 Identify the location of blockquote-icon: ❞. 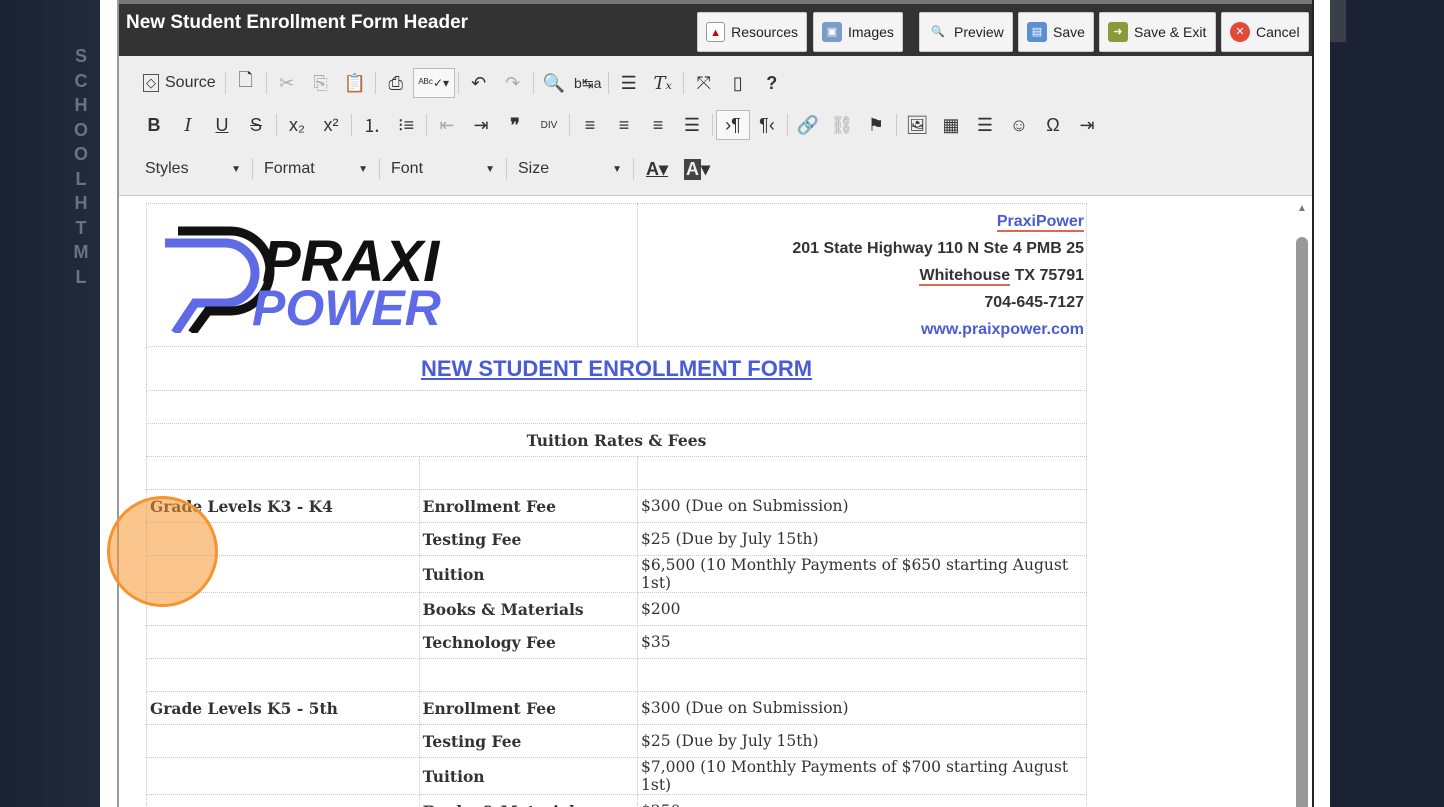
(515, 125).